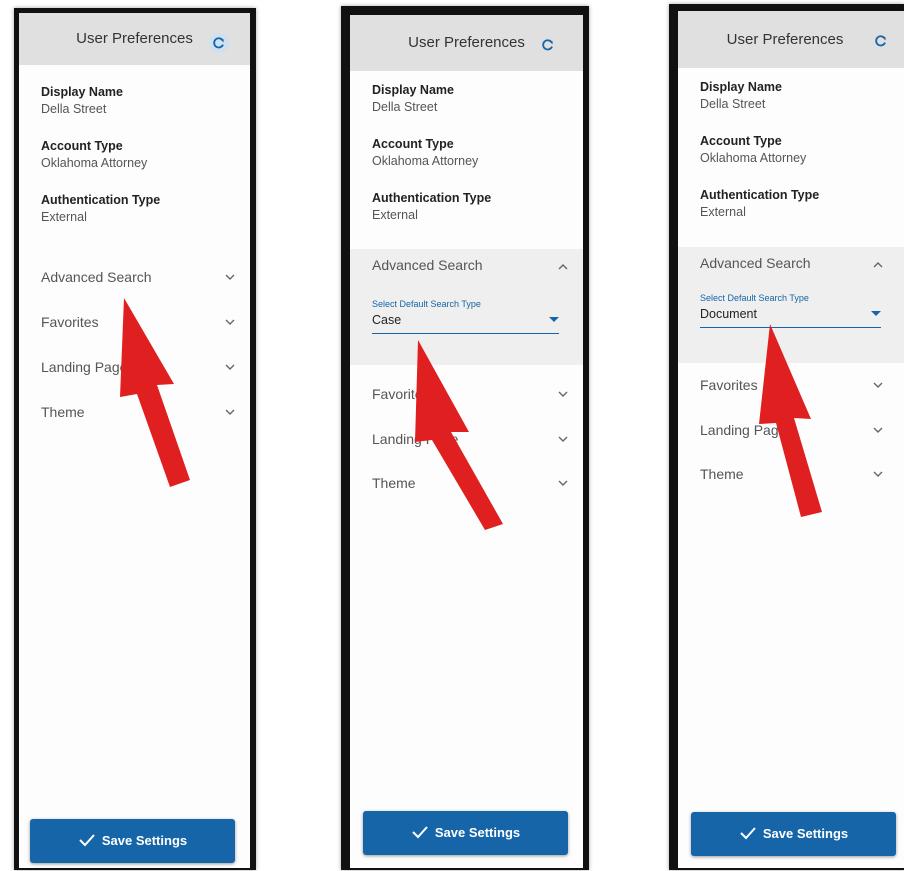  What do you see at coordinates (465, 316) in the screenshot?
I see `default-search-type-select: Select Default Search Type Case` at bounding box center [465, 316].